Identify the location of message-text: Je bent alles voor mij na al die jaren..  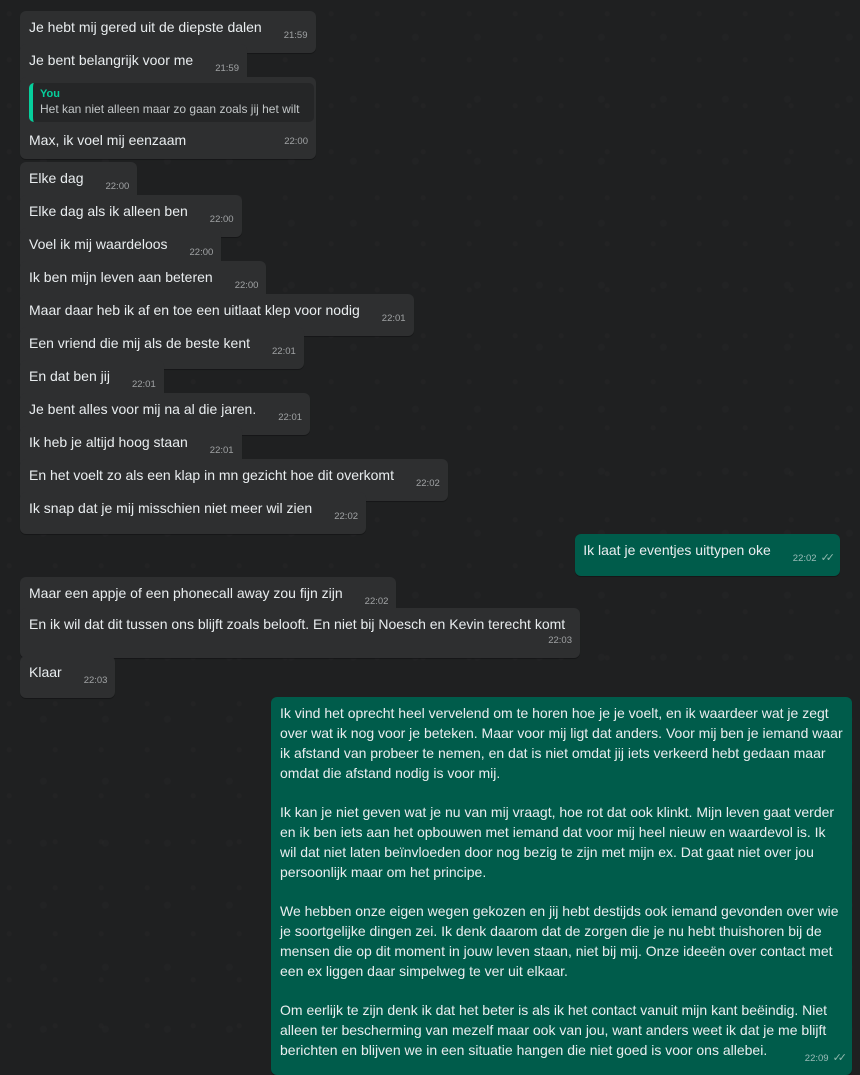
(143, 409).